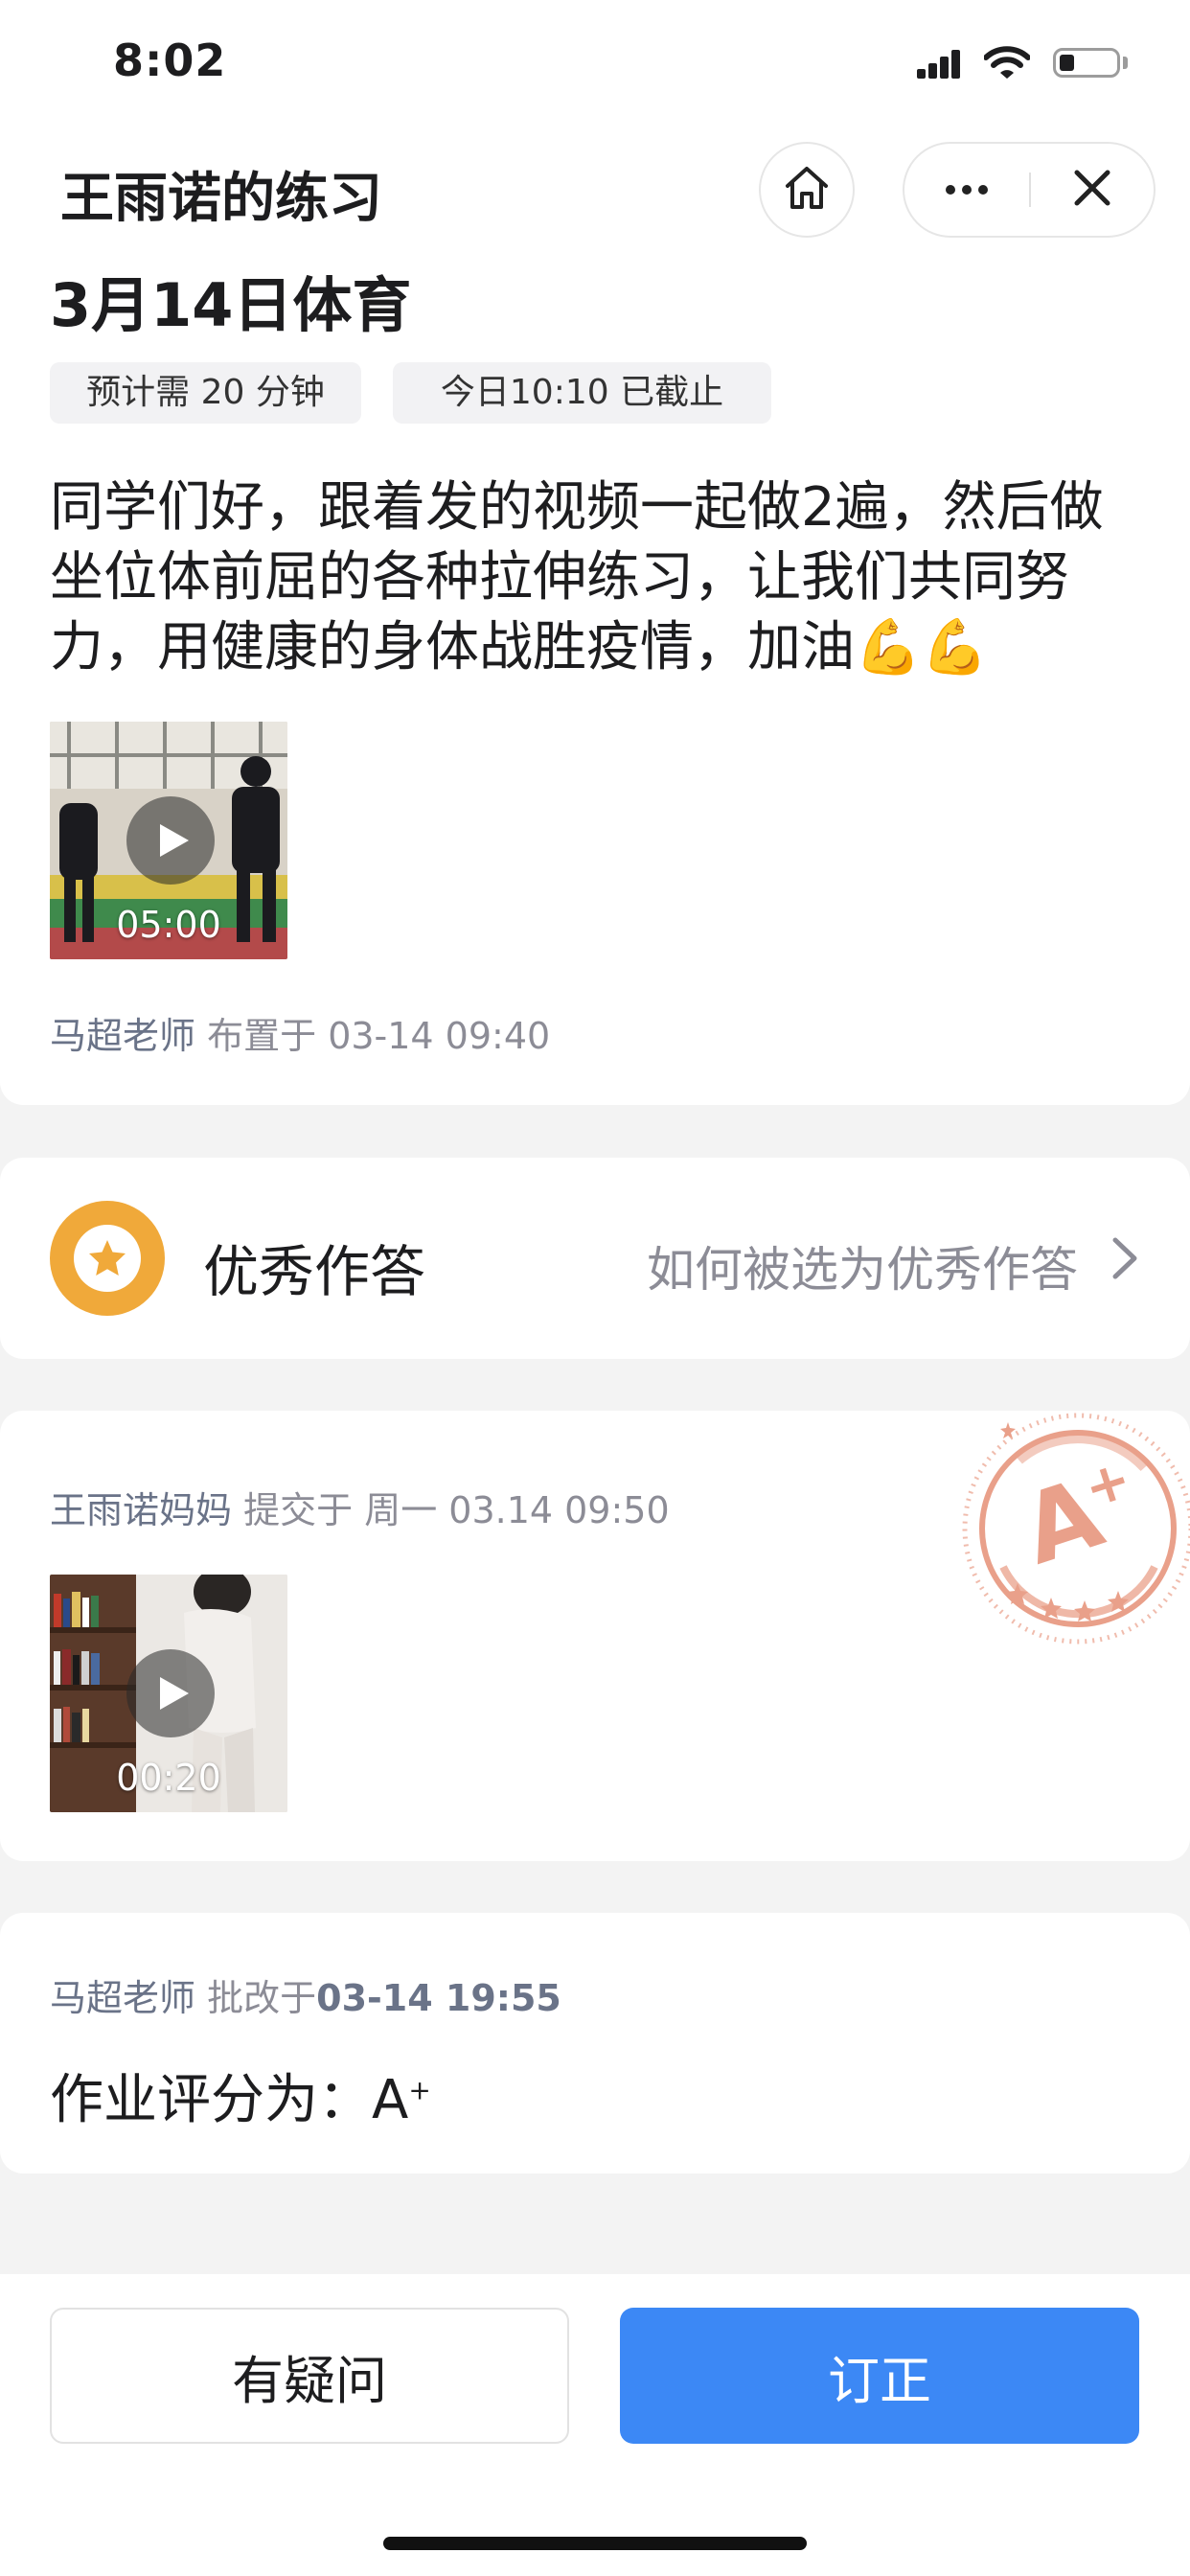 This screenshot has height=2576, width=1190. I want to click on home-indicator, so click(595, 2543).